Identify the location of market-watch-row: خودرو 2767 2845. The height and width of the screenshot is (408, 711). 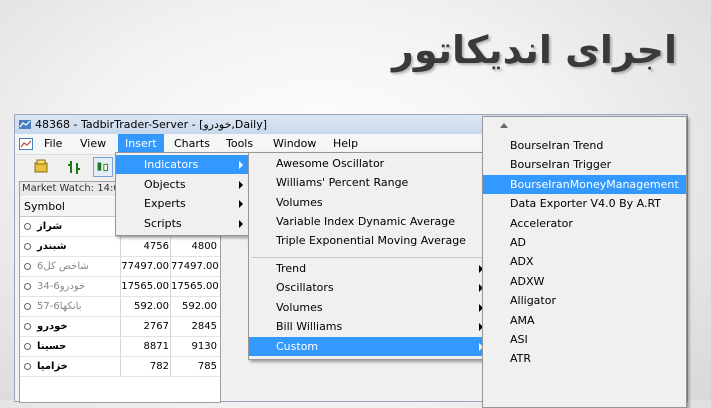
(120, 327).